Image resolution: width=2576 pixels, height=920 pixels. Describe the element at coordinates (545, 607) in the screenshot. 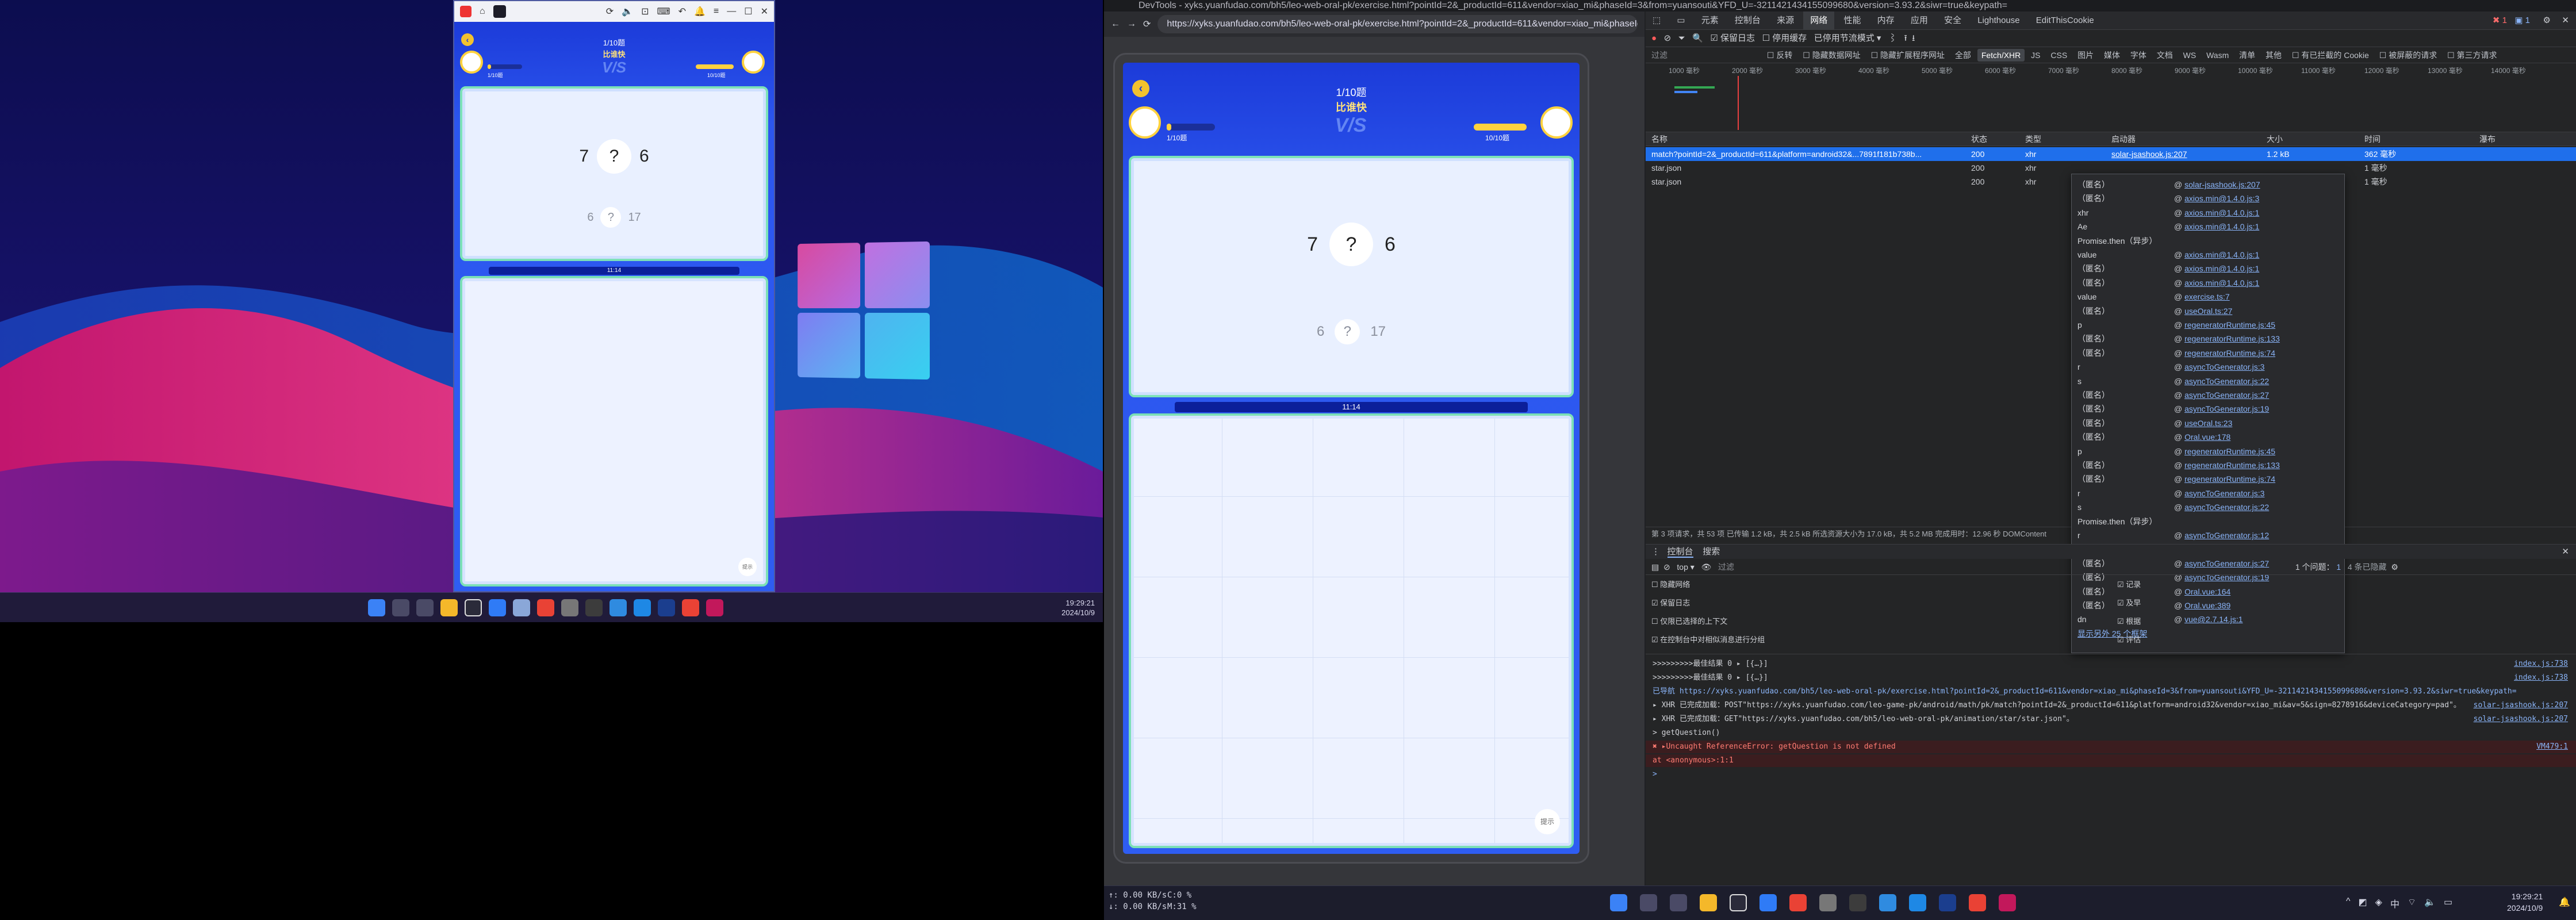

I see `chrome-icon` at that location.